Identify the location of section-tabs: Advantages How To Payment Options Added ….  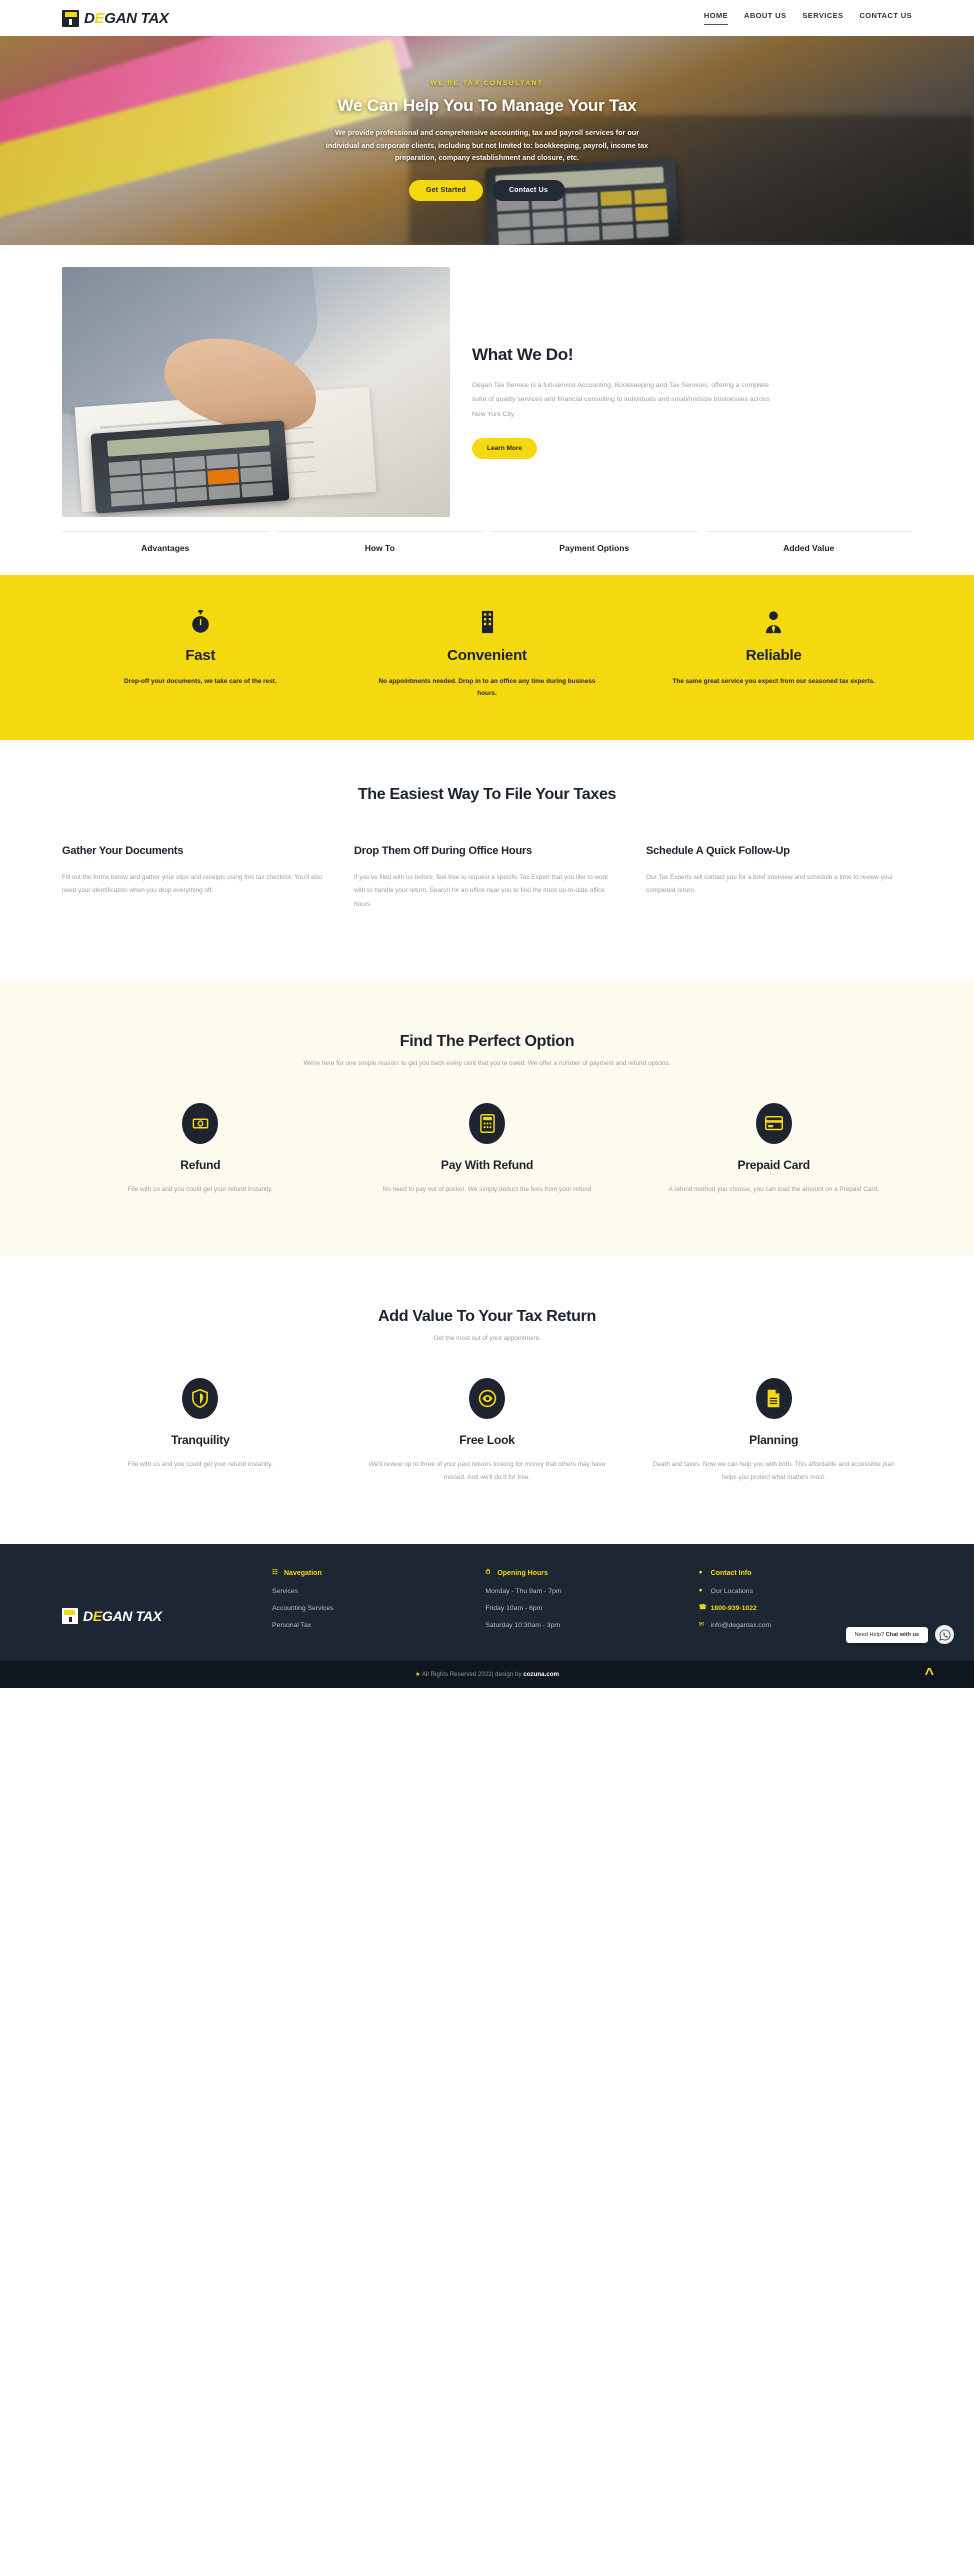
(487, 546).